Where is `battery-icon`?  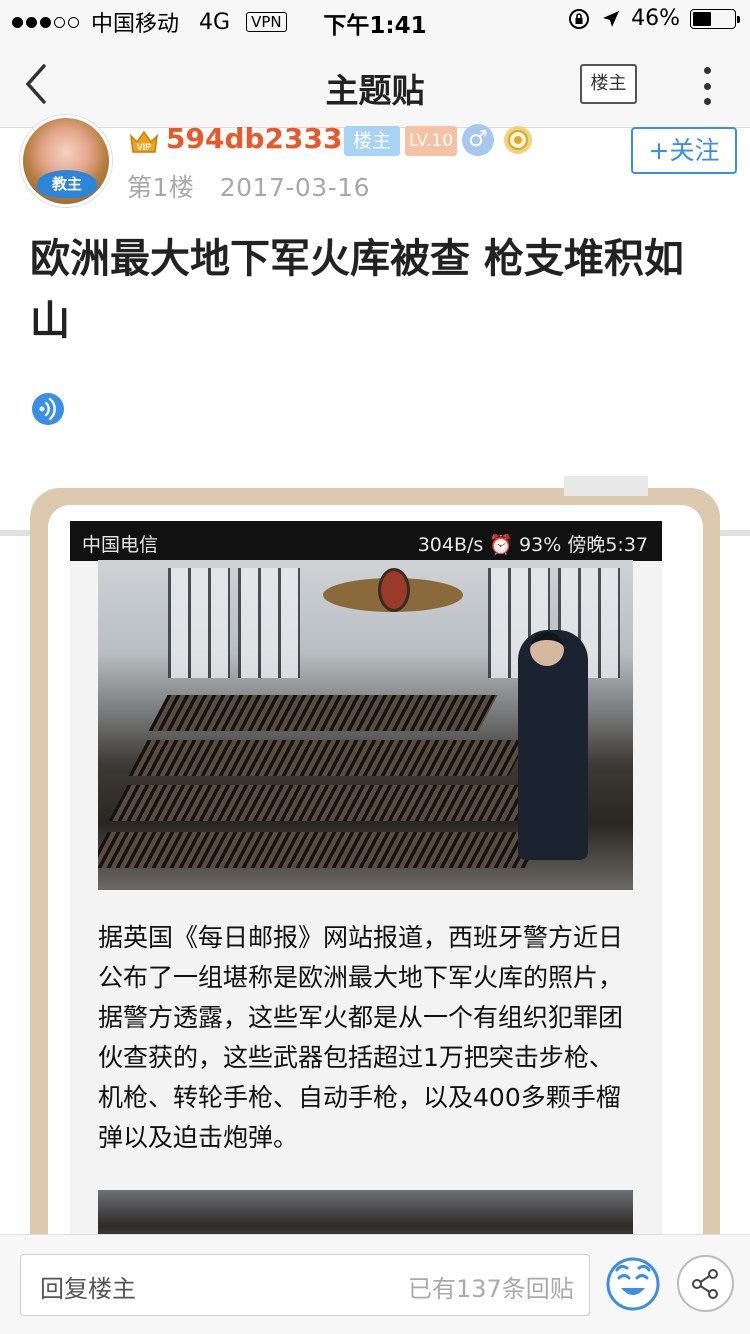
battery-icon is located at coordinates (715, 18).